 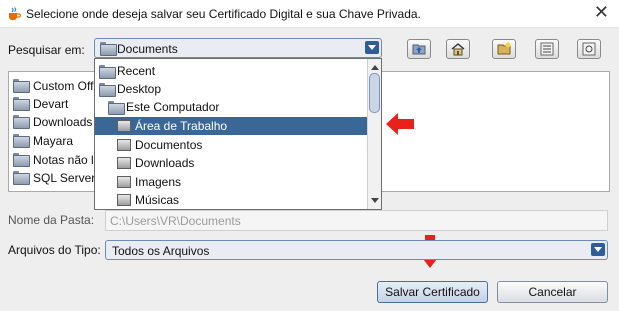 What do you see at coordinates (139, 89) in the screenshot?
I see `dropdown-item-label: Desktop` at bounding box center [139, 89].